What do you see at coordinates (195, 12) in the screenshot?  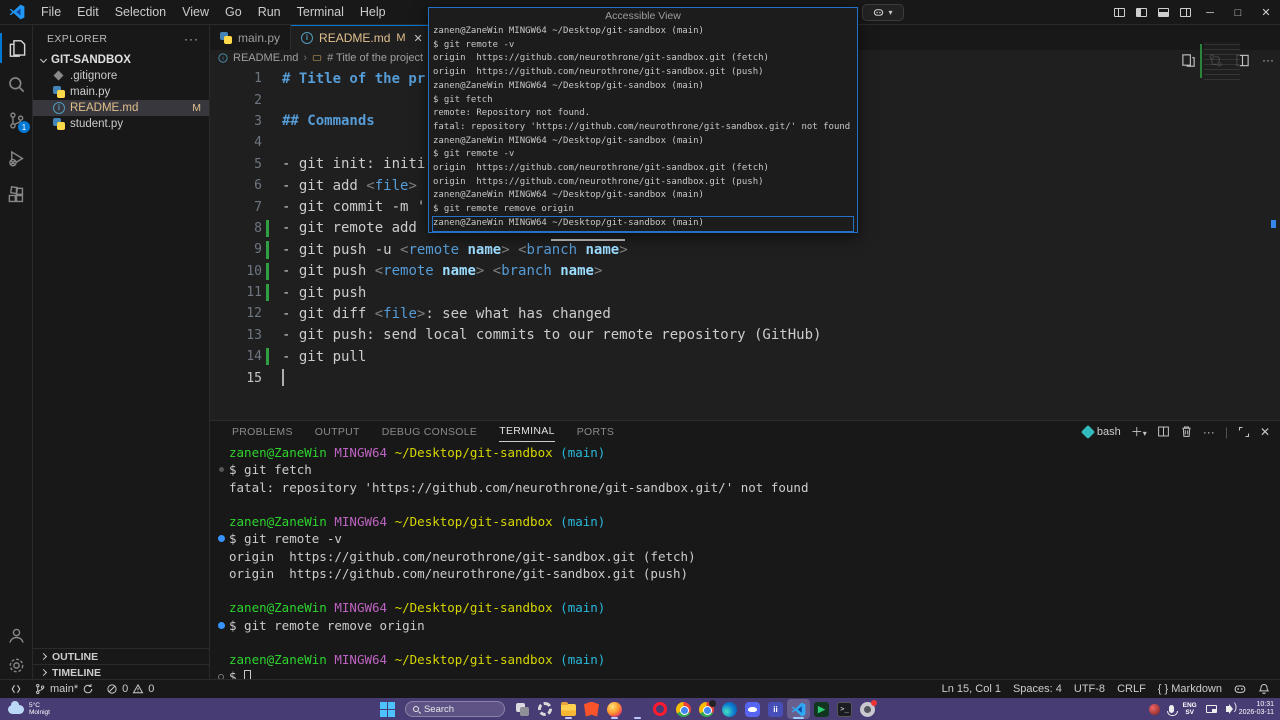 I see `menu-view: View` at bounding box center [195, 12].